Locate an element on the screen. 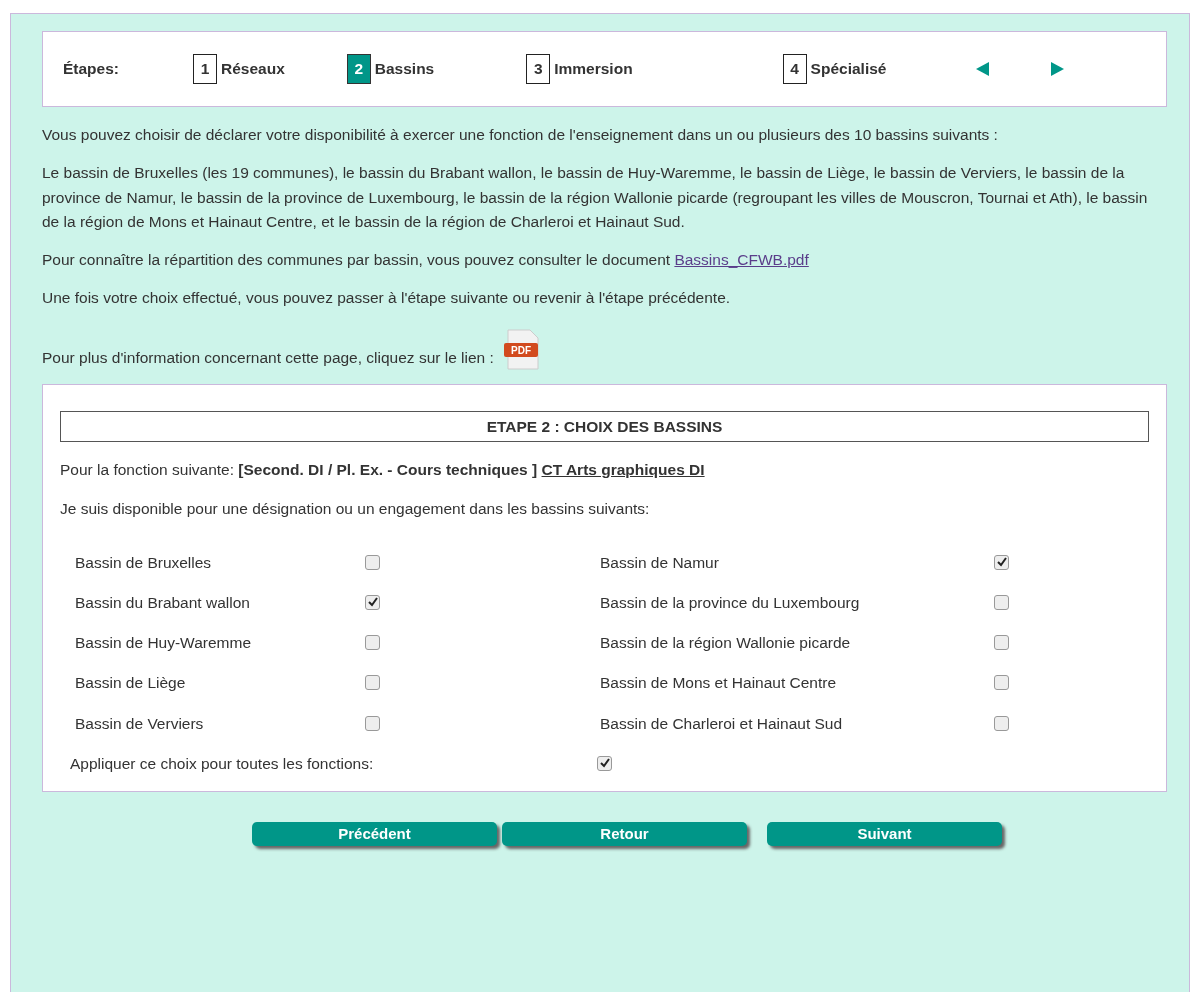 The height and width of the screenshot is (992, 1198). basin-label: Bassin de la région Wallonie picarde is located at coordinates (726, 643).